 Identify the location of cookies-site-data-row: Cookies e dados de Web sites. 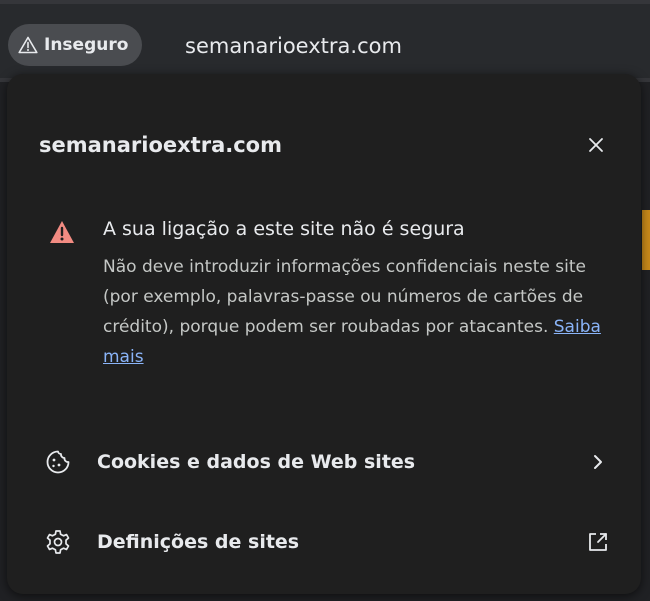
(324, 462).